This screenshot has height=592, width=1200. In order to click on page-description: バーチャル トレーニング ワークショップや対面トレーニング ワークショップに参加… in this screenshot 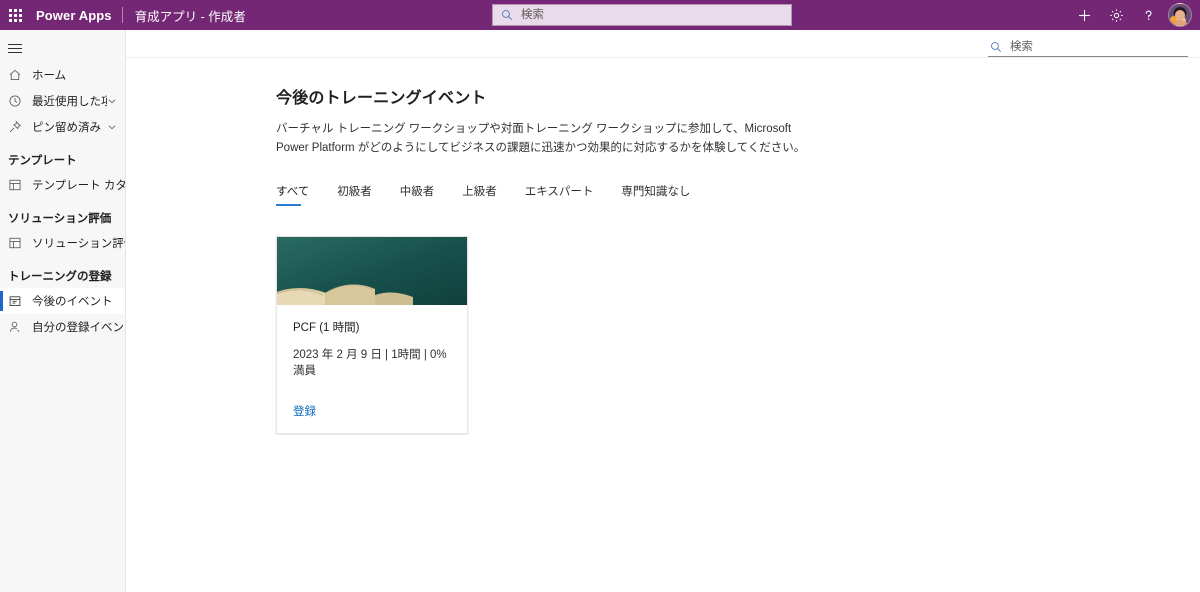, I will do `click(541, 138)`.